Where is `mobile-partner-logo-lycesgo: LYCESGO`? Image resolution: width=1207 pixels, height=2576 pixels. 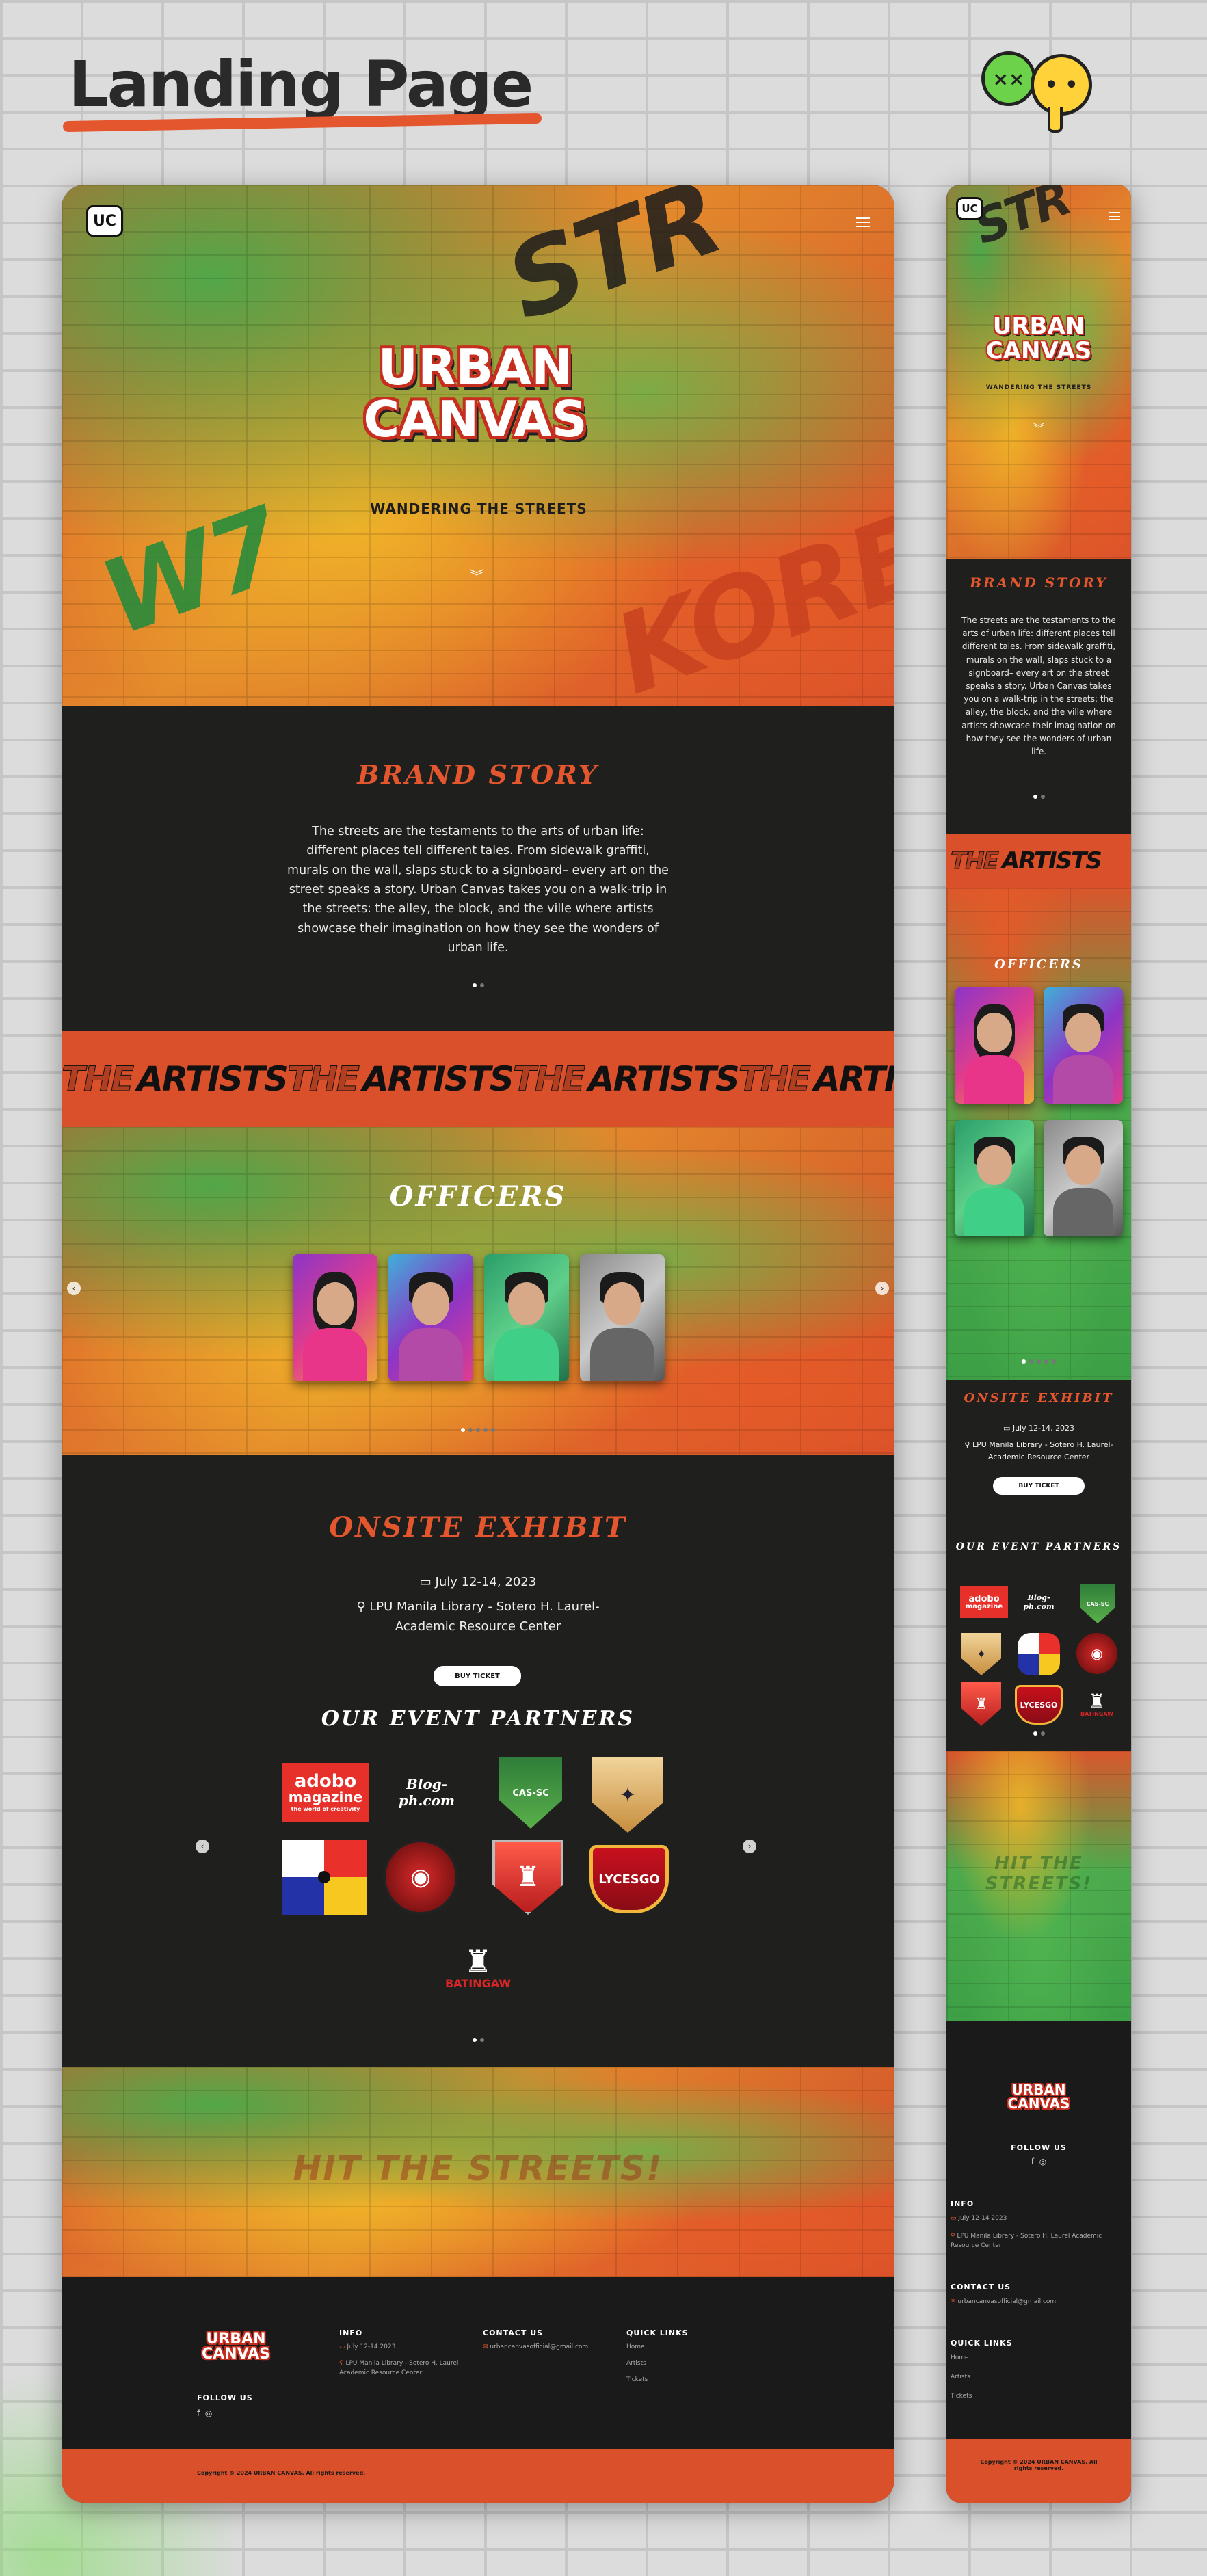 mobile-partner-logo-lycesgo: LYCESGO is located at coordinates (1039, 1705).